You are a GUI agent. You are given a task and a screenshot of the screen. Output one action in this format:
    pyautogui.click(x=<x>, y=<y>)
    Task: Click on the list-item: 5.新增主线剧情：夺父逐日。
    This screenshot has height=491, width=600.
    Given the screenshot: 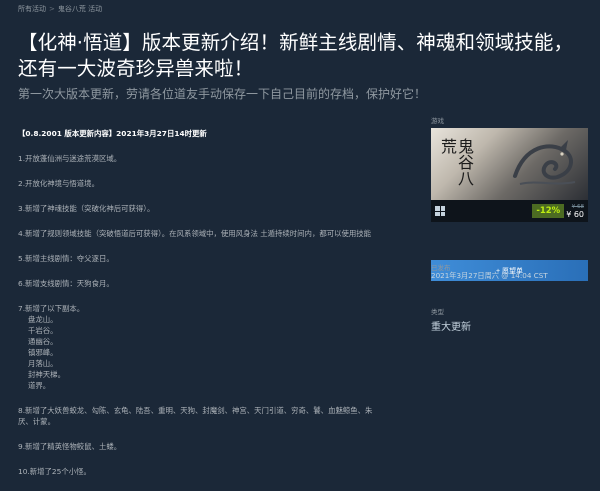 What is the action you would take?
    pyautogui.click(x=66, y=258)
    